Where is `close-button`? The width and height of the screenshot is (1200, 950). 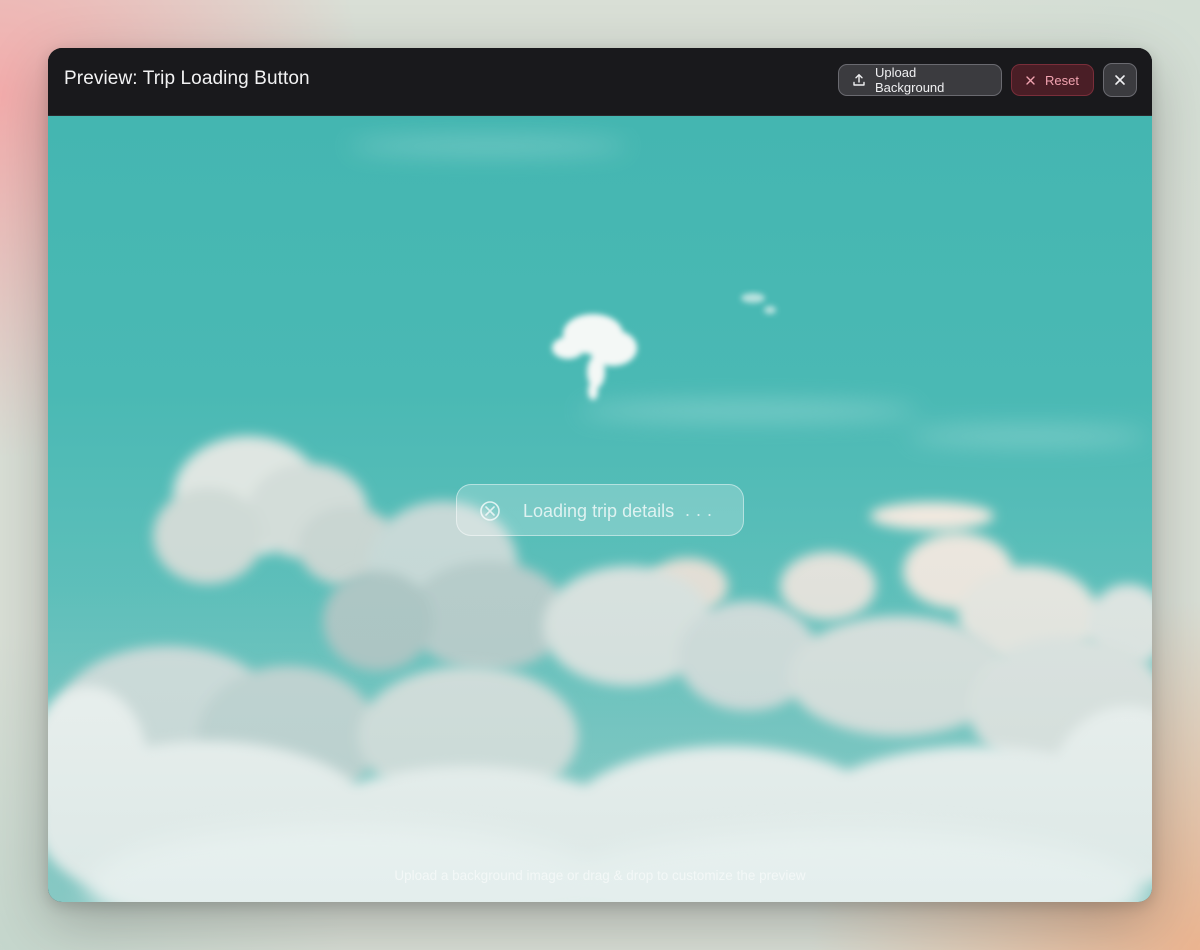 close-button is located at coordinates (1120, 80).